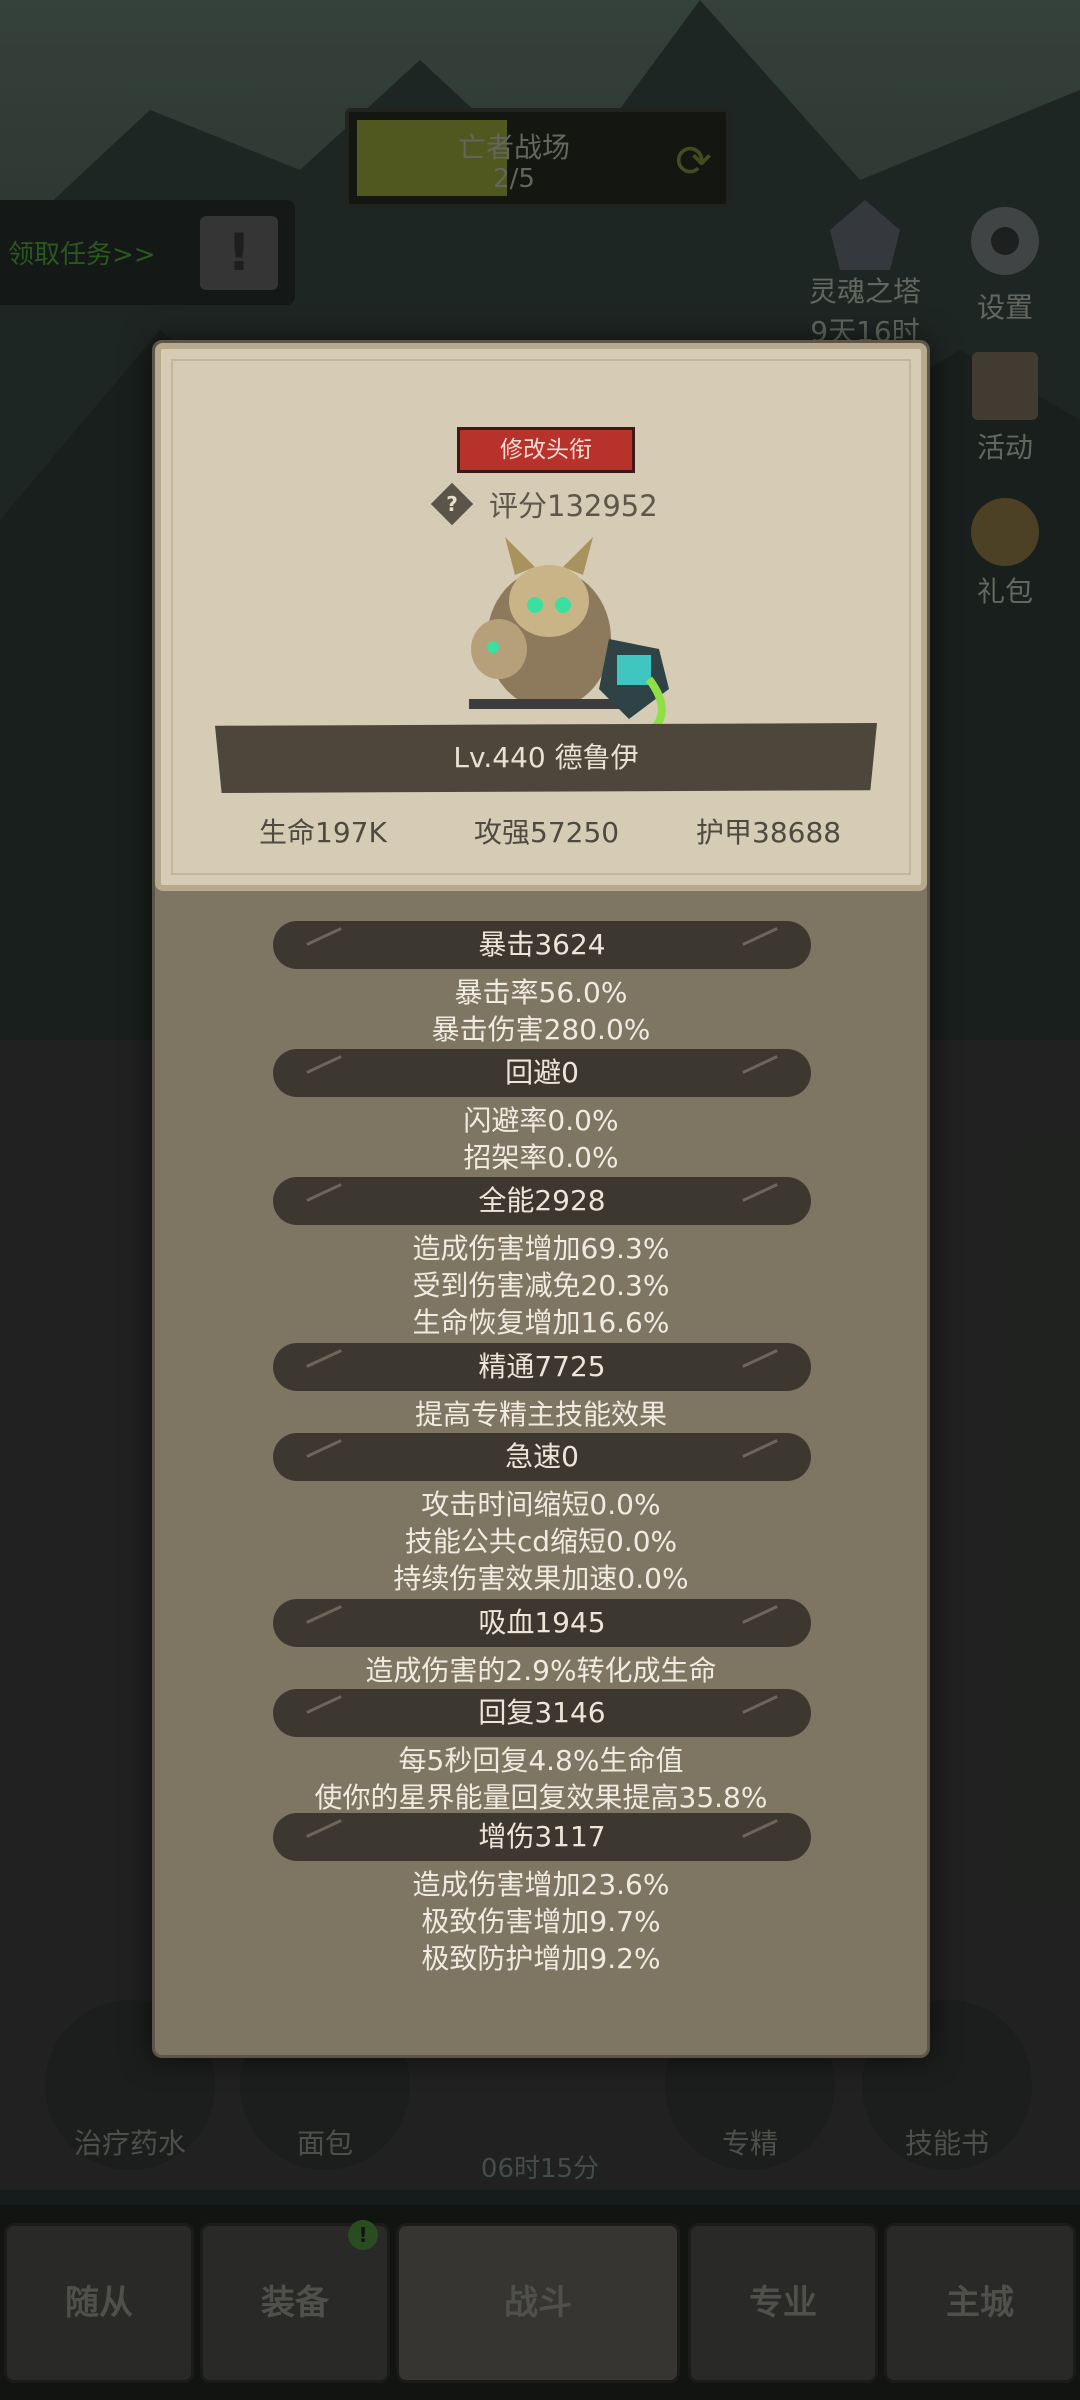 The width and height of the screenshot is (1080, 2400). What do you see at coordinates (542, 1623) in the screenshot?
I see `section-header: 吸血1945` at bounding box center [542, 1623].